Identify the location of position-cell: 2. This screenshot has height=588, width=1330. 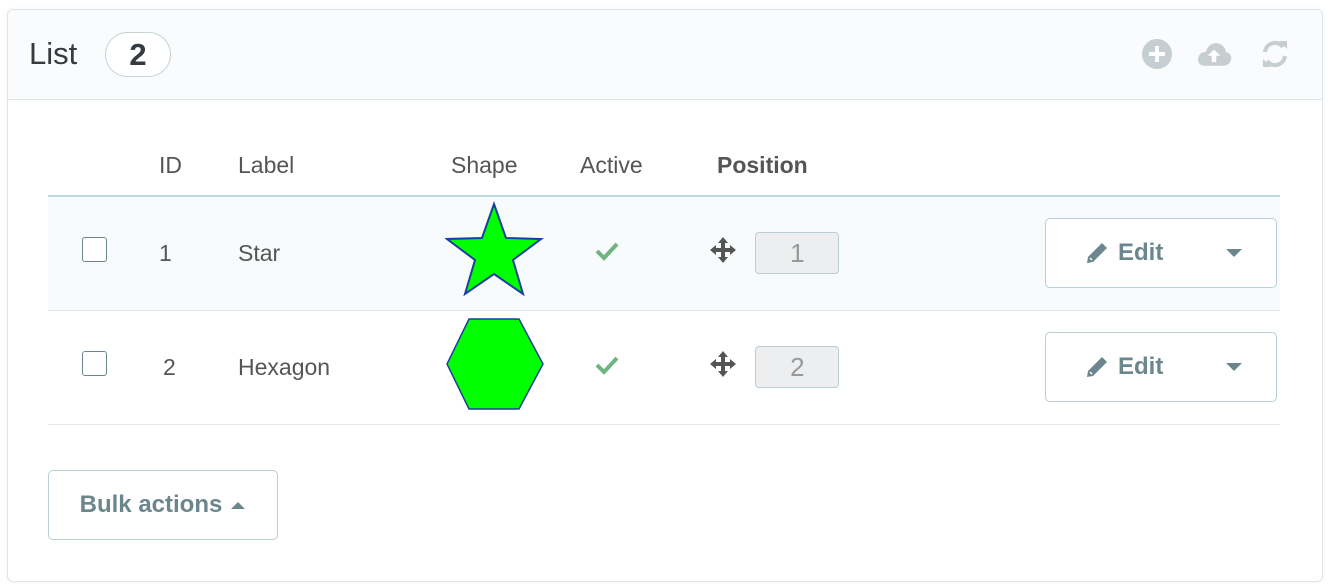
(859, 367).